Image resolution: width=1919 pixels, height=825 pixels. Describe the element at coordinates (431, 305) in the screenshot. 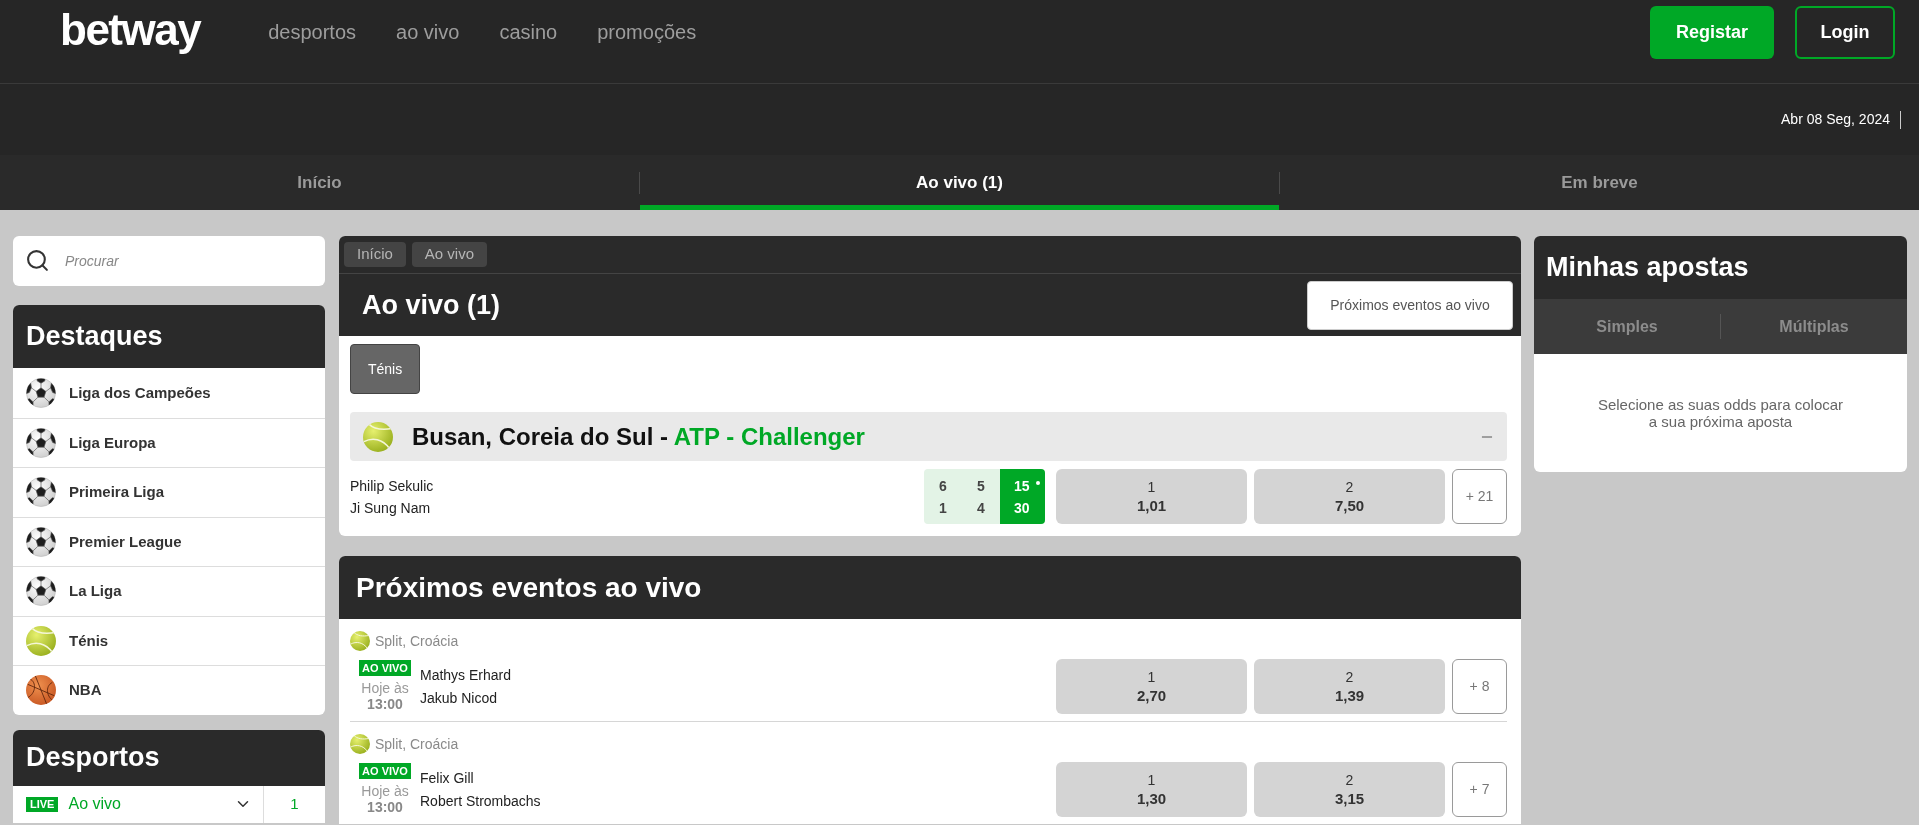

I see `page-title: Ao vivo (1)` at that location.